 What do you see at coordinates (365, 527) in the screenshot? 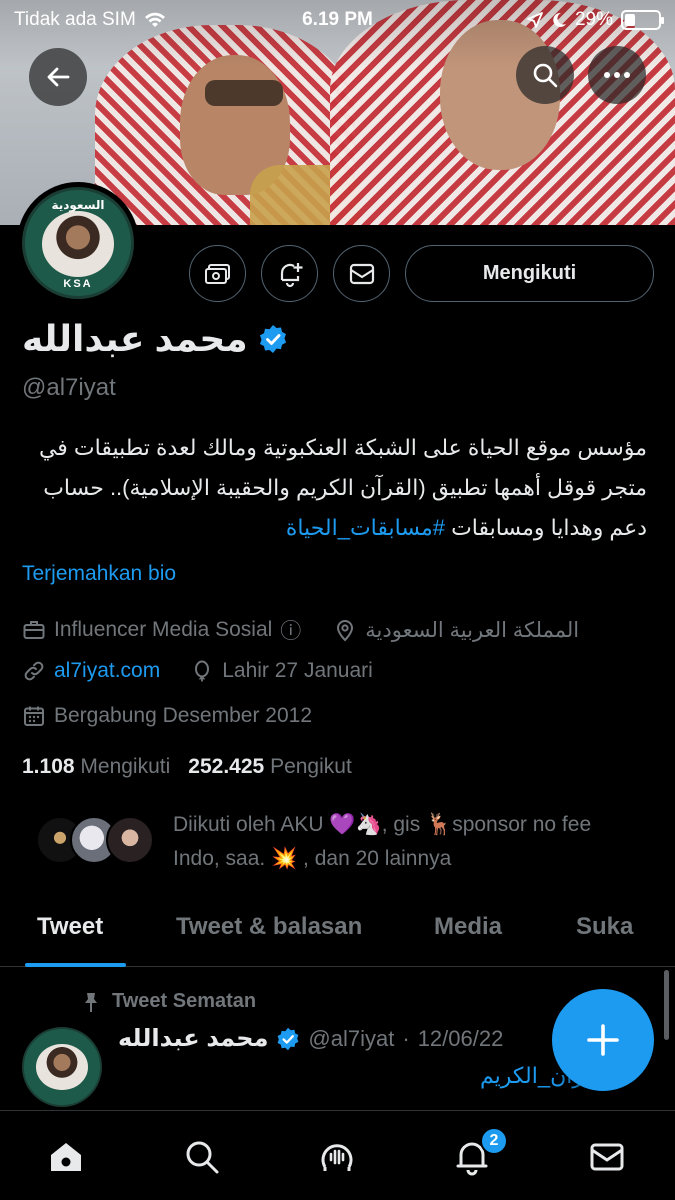
I see `bio-hashtag-link: #مسابقات_الحياة` at bounding box center [365, 527].